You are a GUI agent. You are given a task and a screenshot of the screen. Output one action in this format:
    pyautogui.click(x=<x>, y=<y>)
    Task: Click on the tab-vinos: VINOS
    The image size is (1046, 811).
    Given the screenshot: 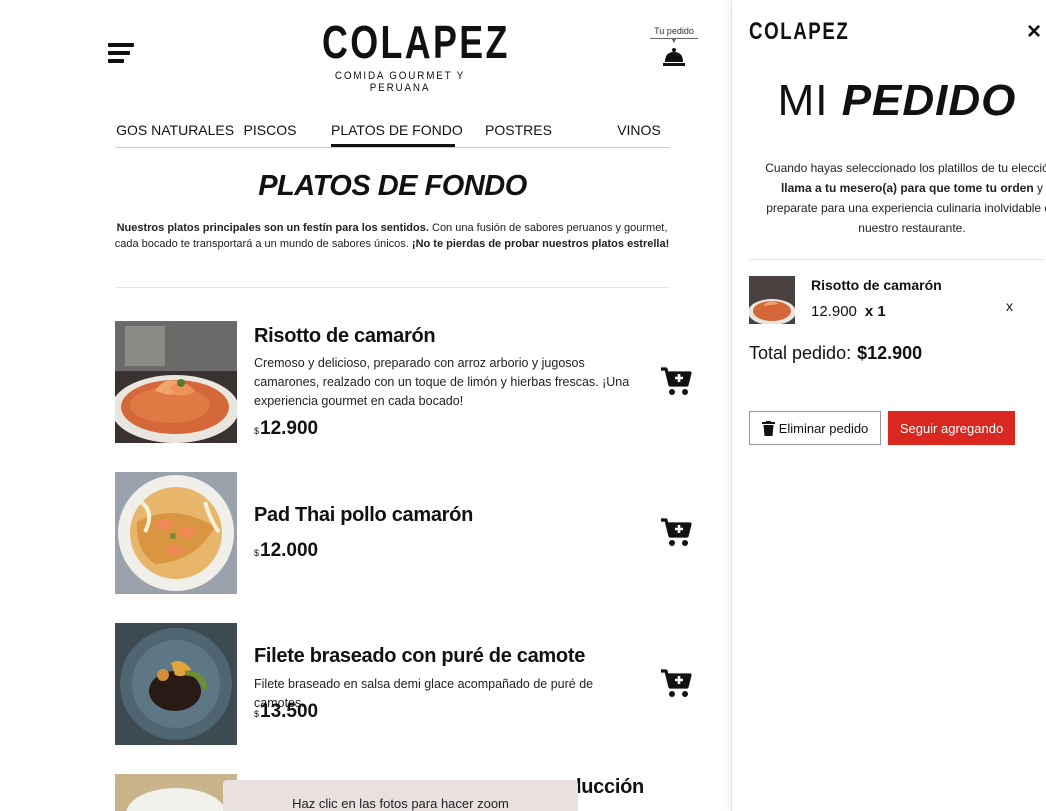 What is the action you would take?
    pyautogui.click(x=639, y=130)
    